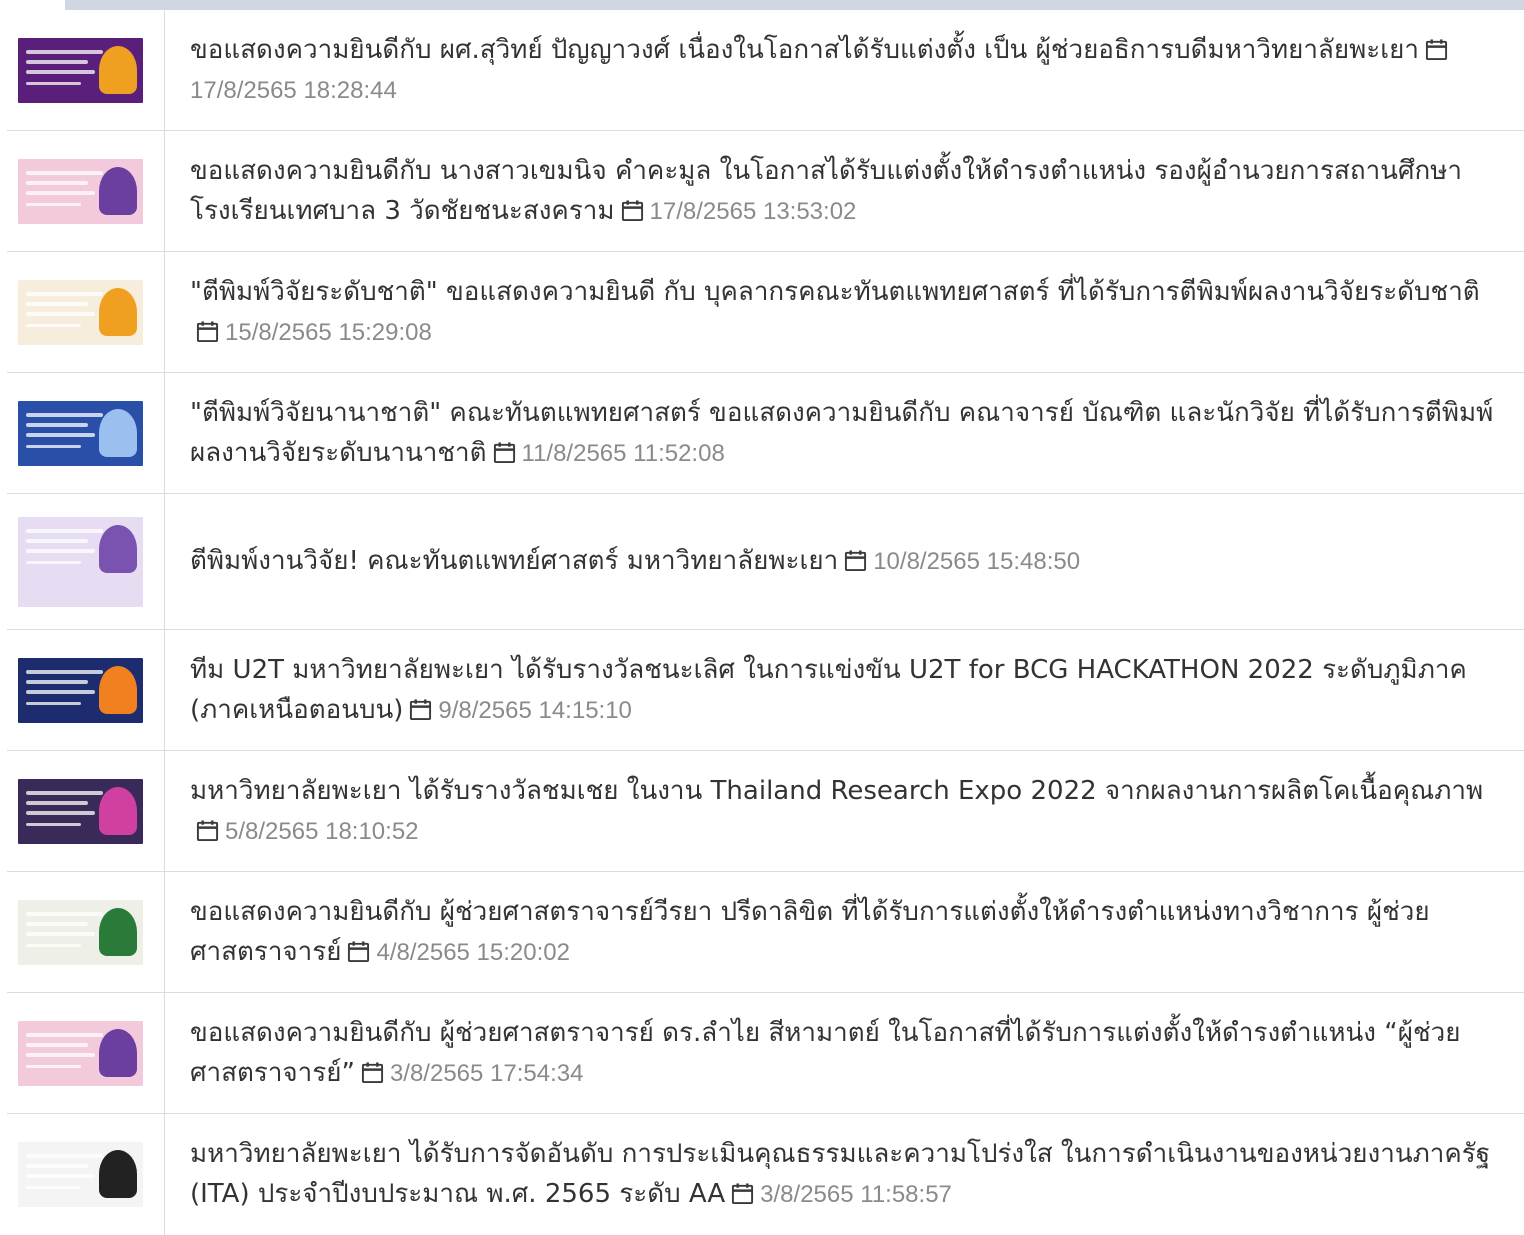  What do you see at coordinates (977, 561) in the screenshot?
I see `news-date: 10/8/2565 15:48:50` at bounding box center [977, 561].